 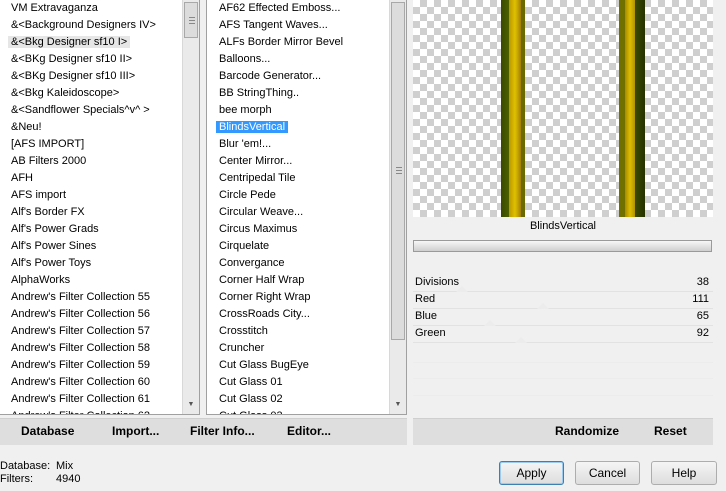 What do you see at coordinates (99, 348) in the screenshot?
I see `category-item: Andrew's Filter Collection 58` at bounding box center [99, 348].